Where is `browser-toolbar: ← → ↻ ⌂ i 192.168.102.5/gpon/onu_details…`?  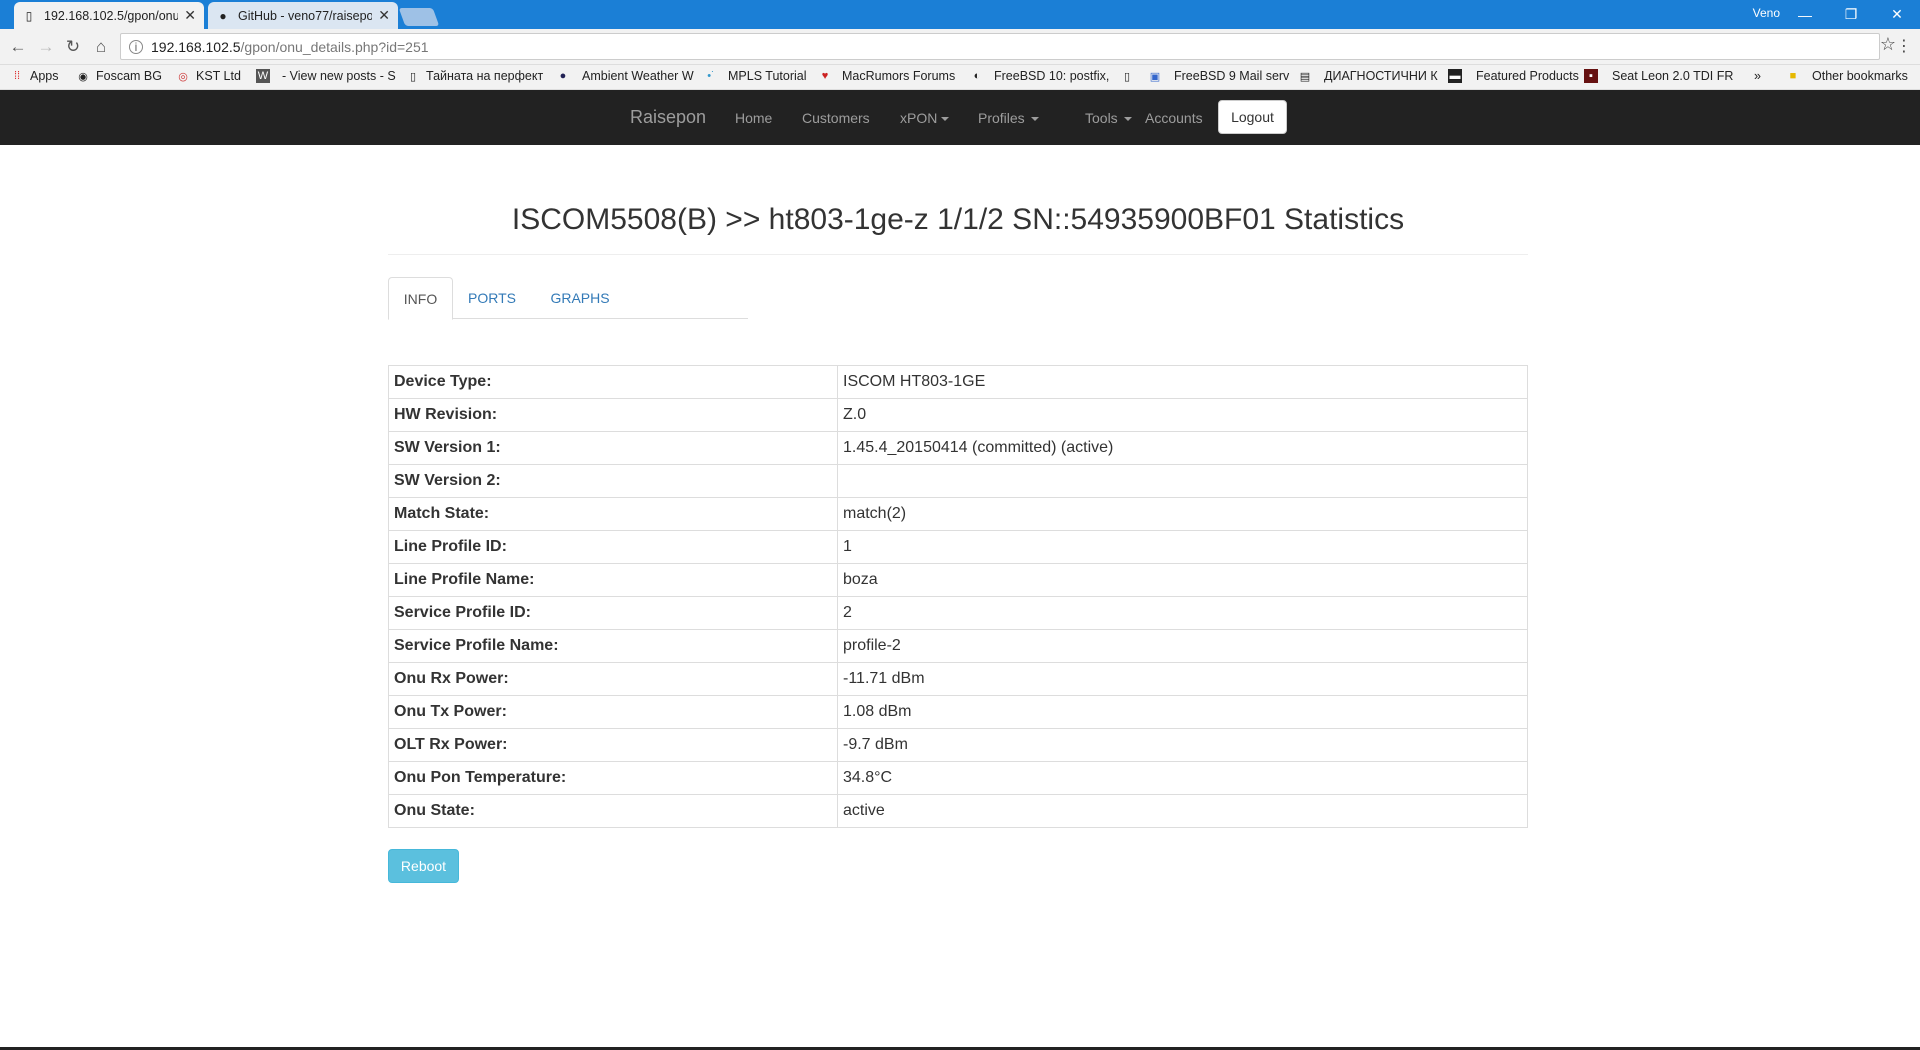 browser-toolbar: ← → ↻ ⌂ i 192.168.102.5/gpon/onu_details… is located at coordinates (960, 47).